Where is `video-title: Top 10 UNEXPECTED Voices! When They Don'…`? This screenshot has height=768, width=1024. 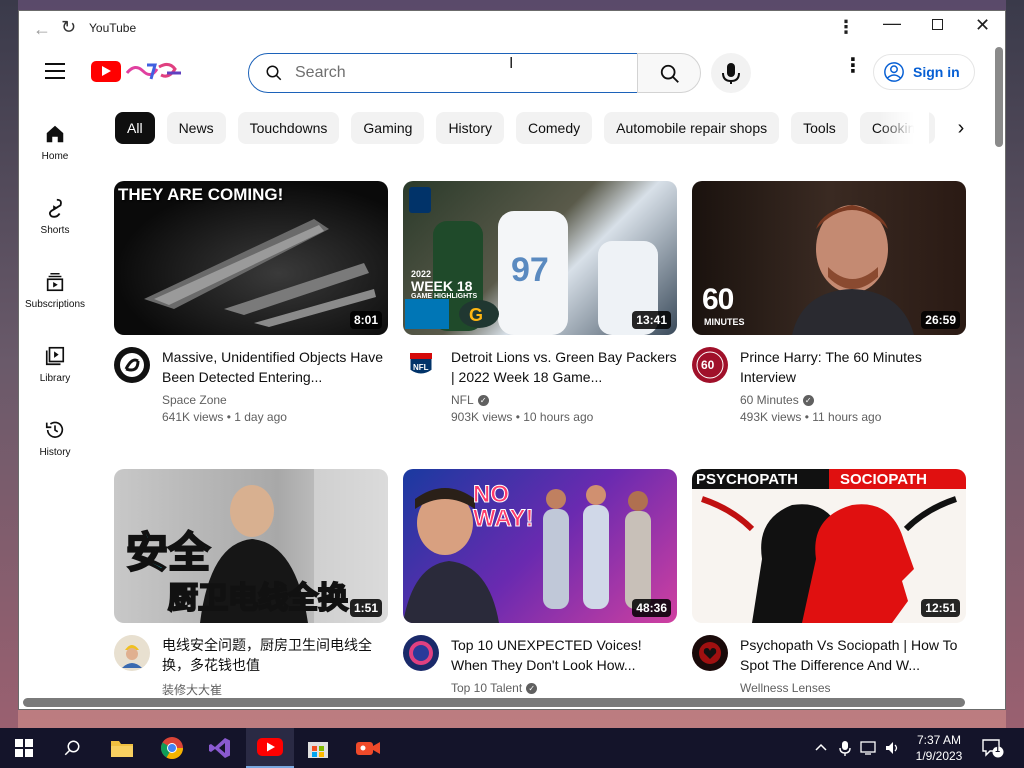 video-title: Top 10 UNEXPECTED Voices! When They Don'… is located at coordinates (564, 655).